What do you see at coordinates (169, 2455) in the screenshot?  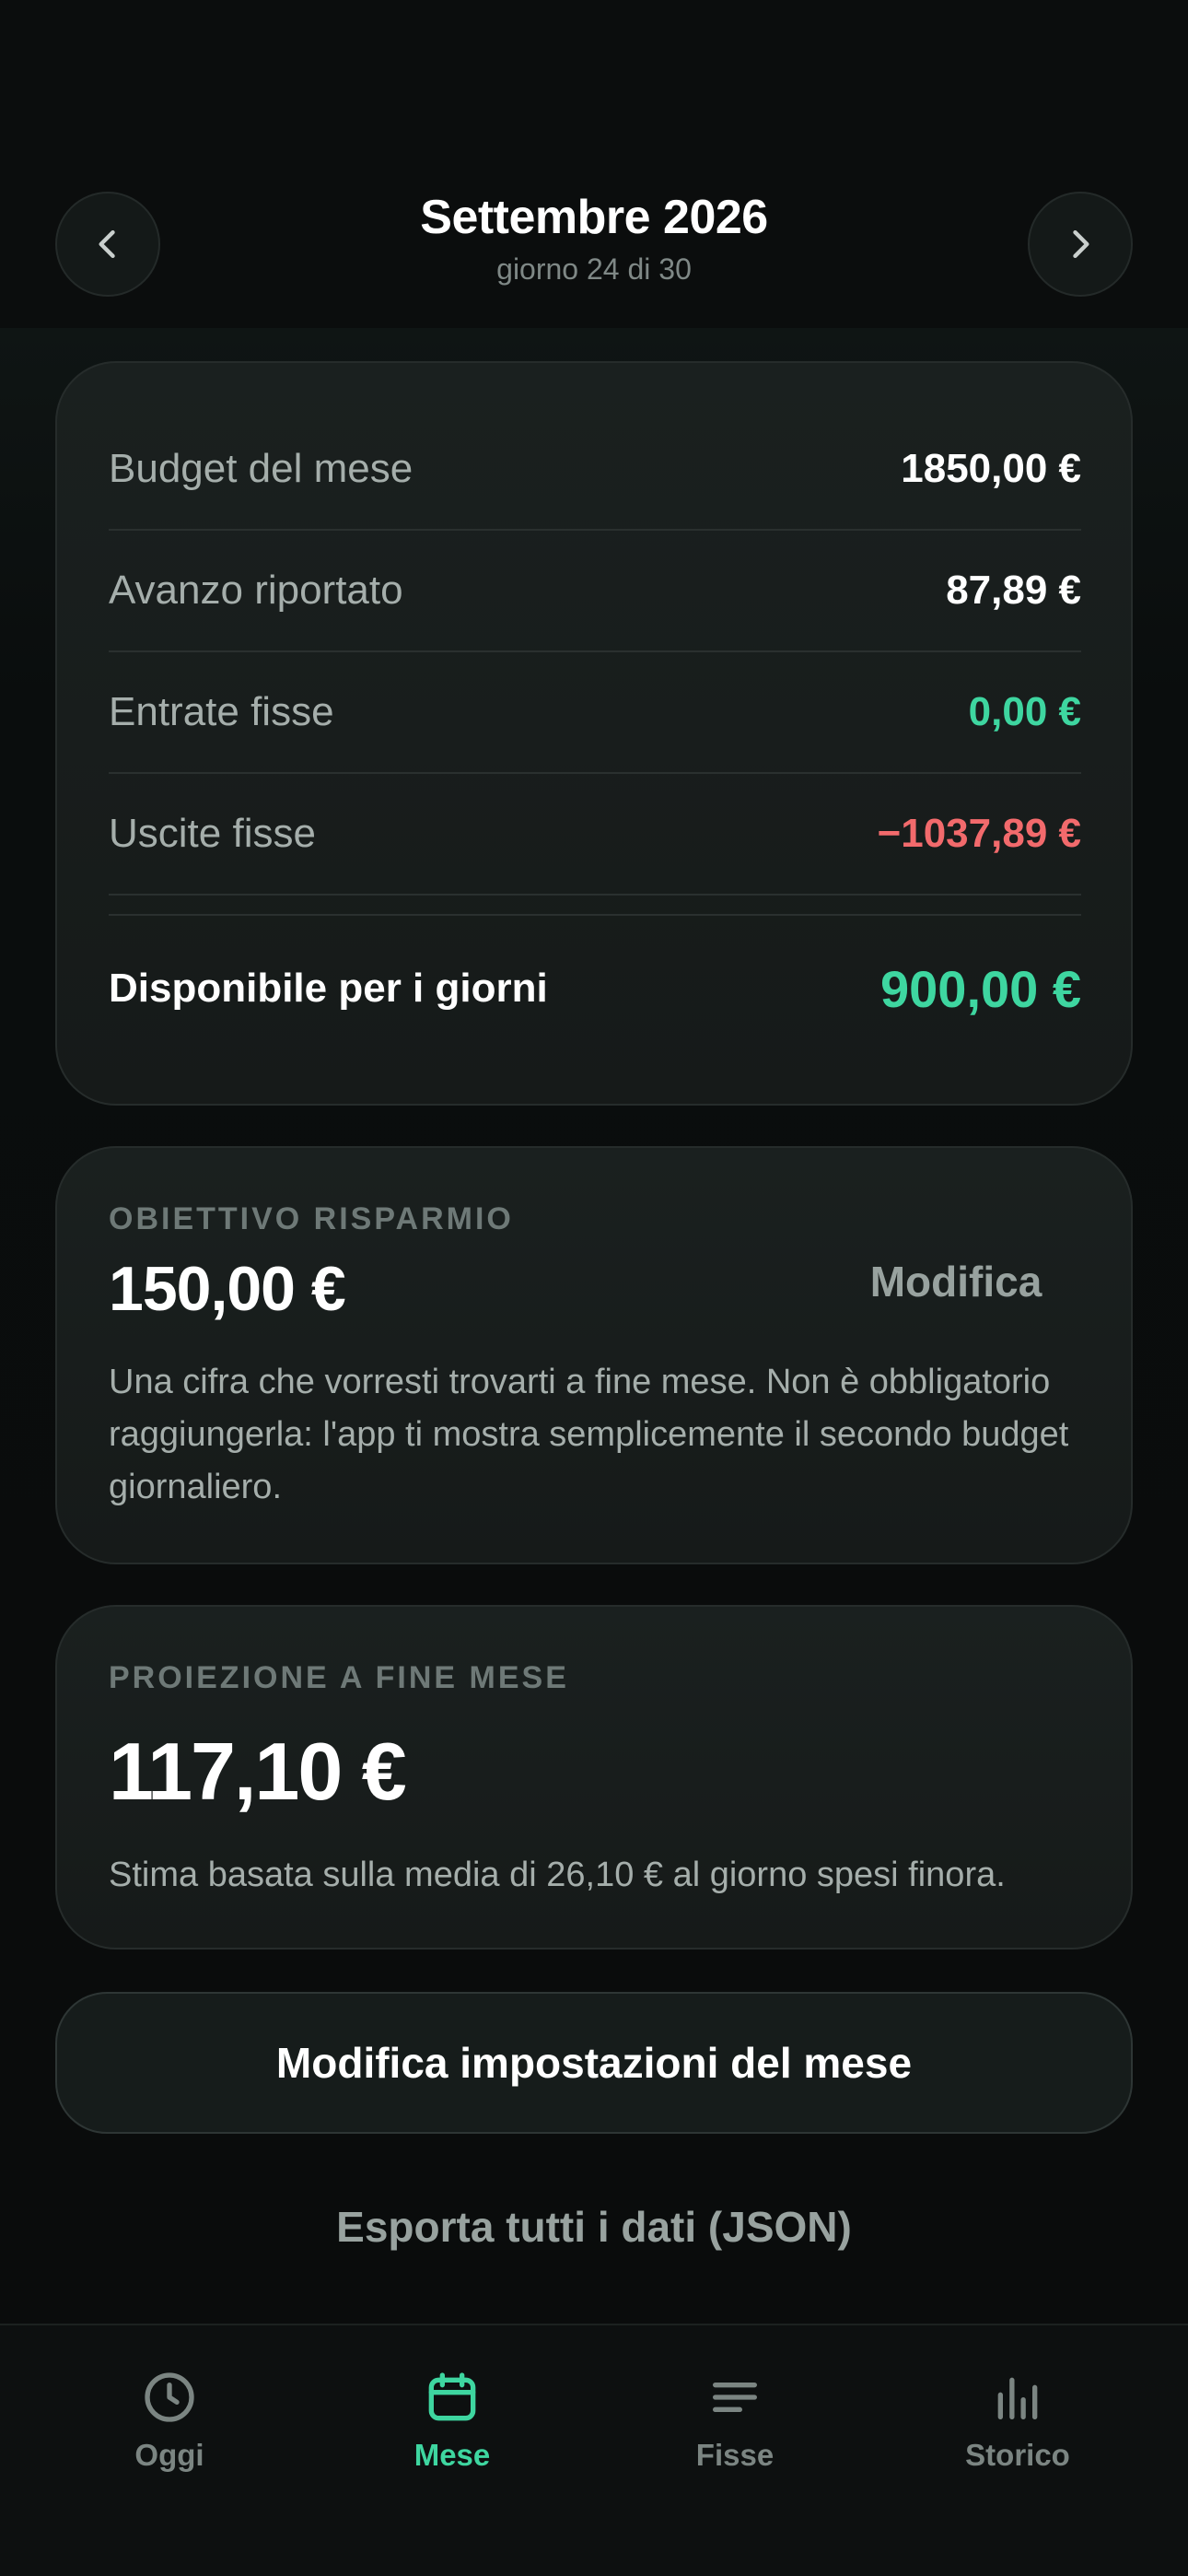 I see `tab-label: Oggi` at bounding box center [169, 2455].